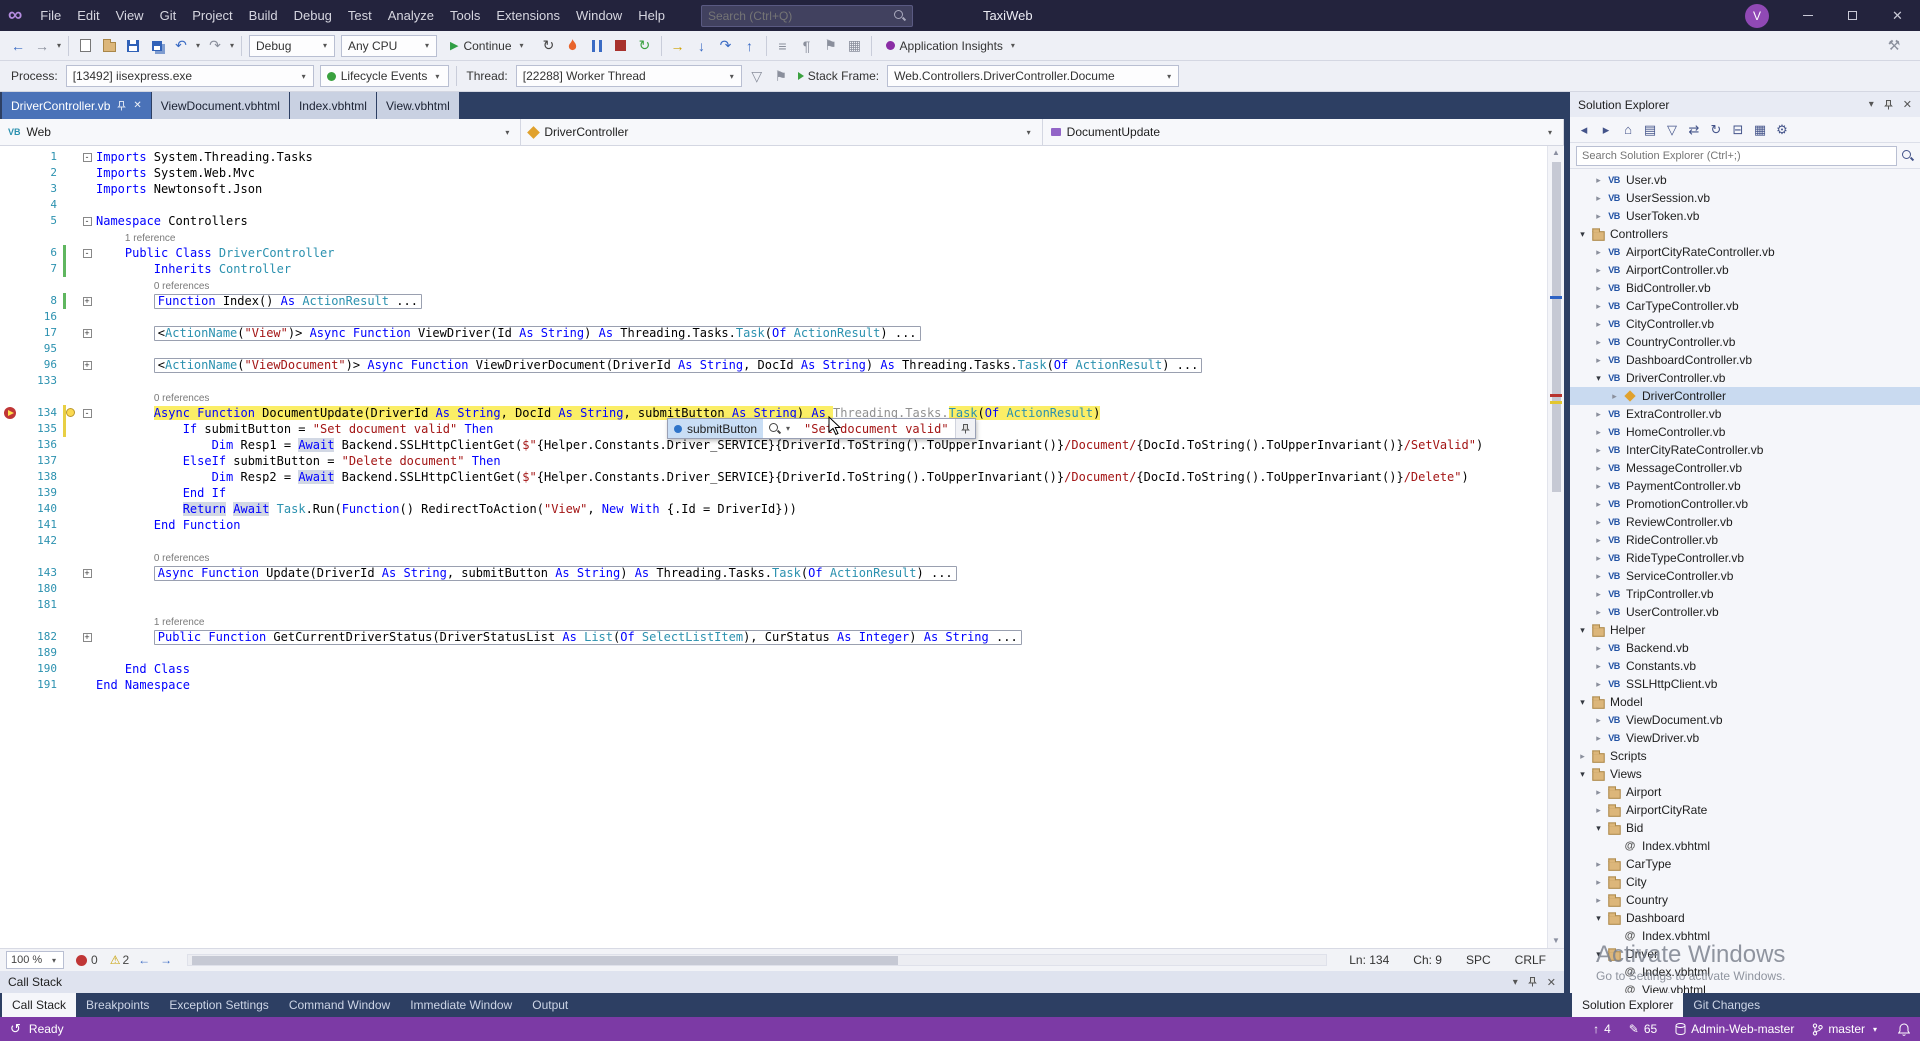  I want to click on solution-configurations-combo: Debug ▾, so click(292, 45).